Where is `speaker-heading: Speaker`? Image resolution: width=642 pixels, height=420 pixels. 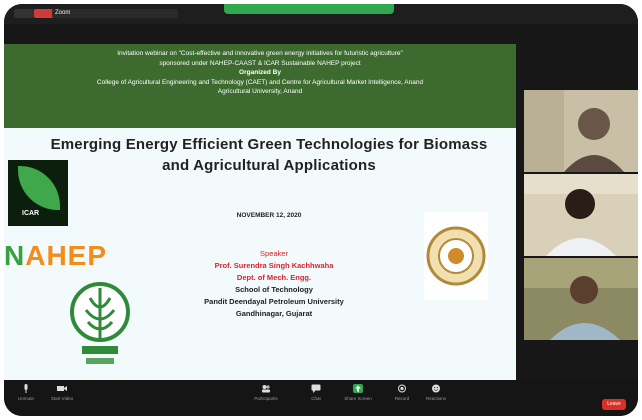
speaker-heading: Speaker is located at coordinates (274, 253).